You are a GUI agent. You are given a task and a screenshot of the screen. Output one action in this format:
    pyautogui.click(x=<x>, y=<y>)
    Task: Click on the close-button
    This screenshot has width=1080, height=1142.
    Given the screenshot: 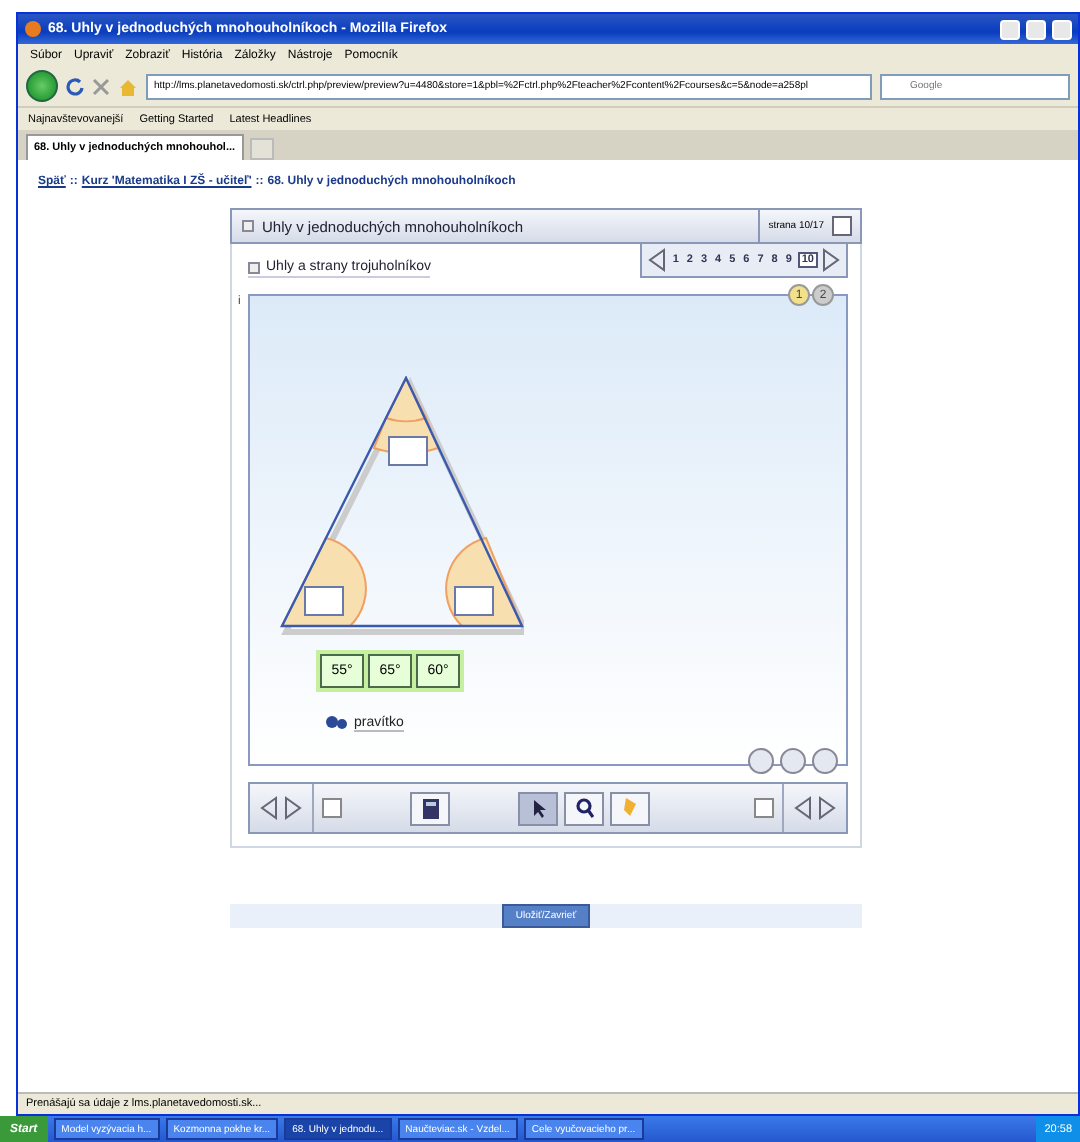 What is the action you would take?
    pyautogui.click(x=1062, y=29)
    